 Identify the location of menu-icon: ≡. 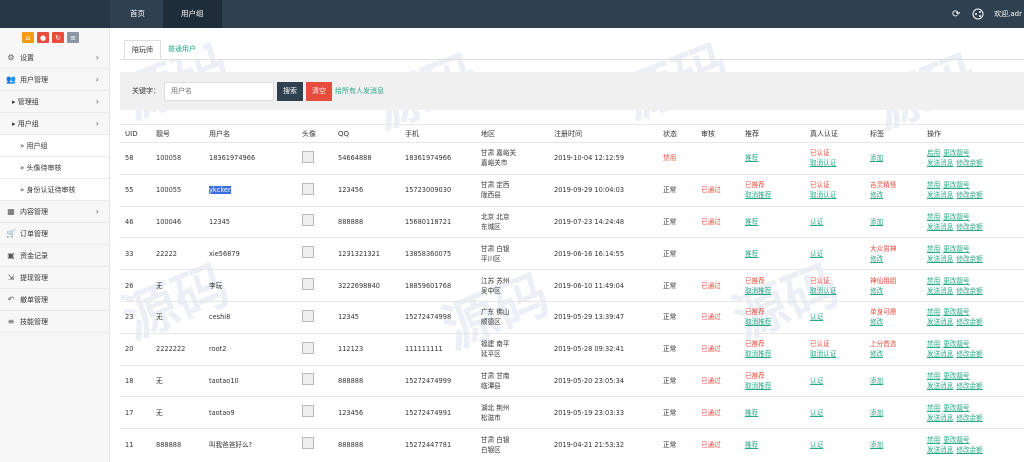
(73, 37).